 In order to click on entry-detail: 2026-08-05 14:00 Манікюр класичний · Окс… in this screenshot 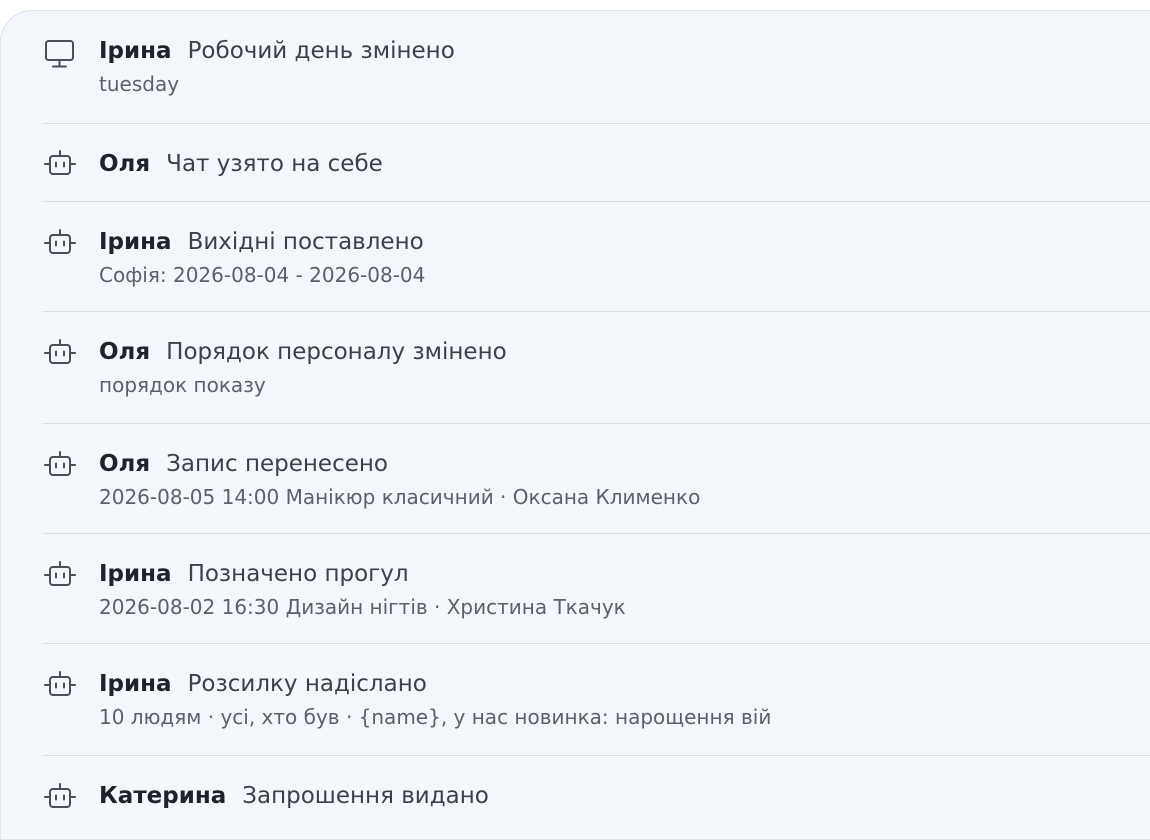, I will do `click(400, 497)`.